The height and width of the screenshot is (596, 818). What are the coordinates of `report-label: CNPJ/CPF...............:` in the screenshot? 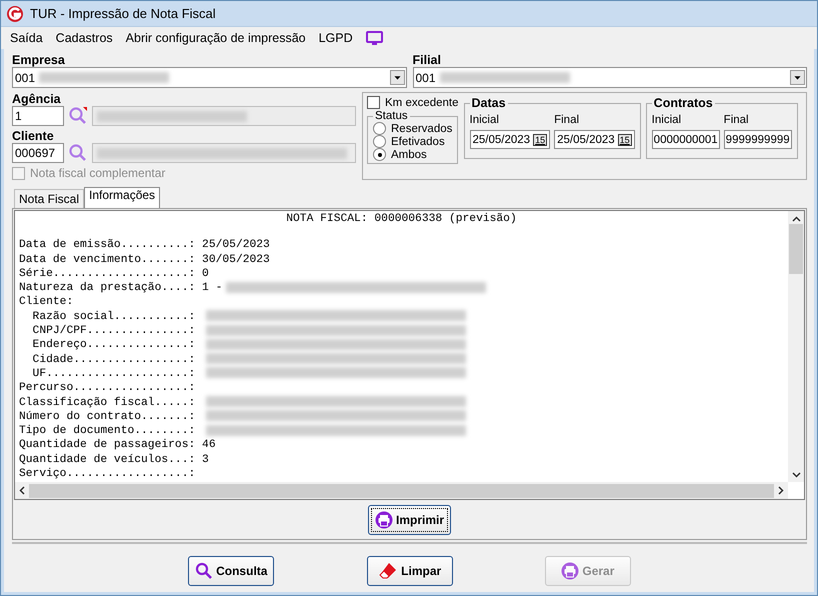 It's located at (114, 331).